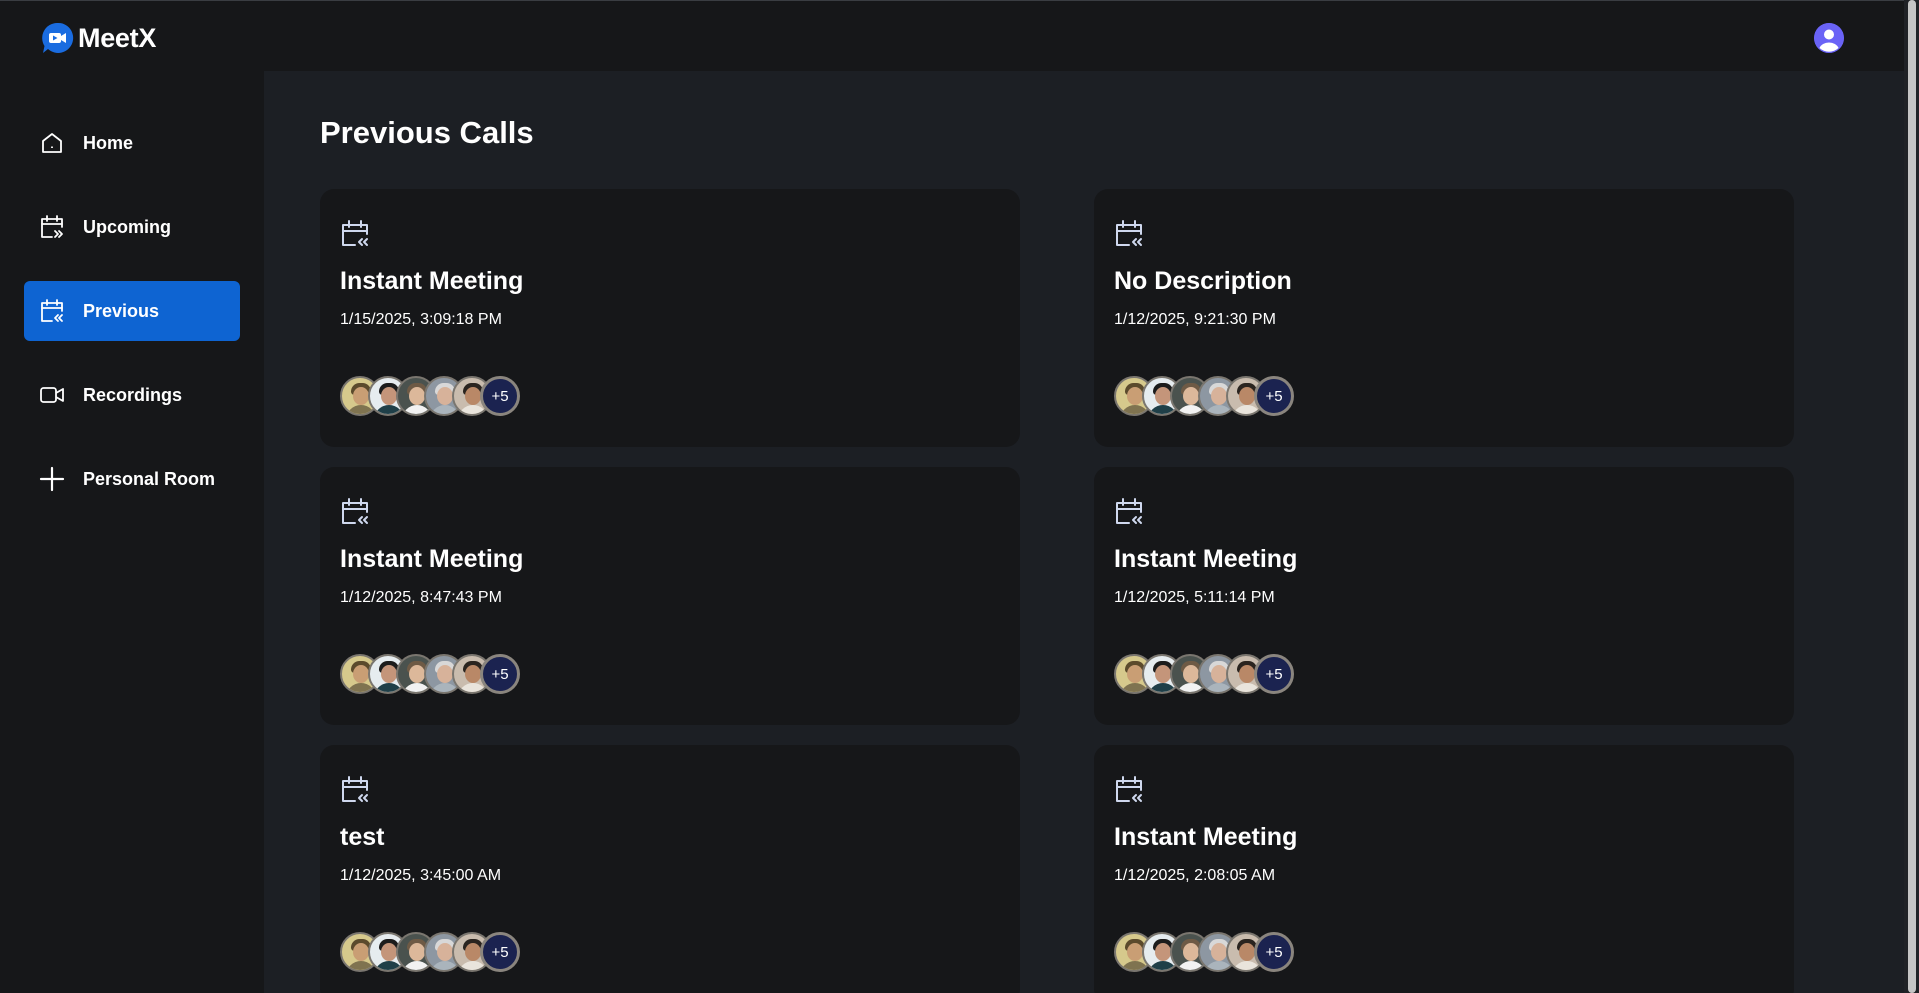  I want to click on call-card: Instant Meeting 1/12/2025, 8:47:43 PM +5, so click(670, 596).